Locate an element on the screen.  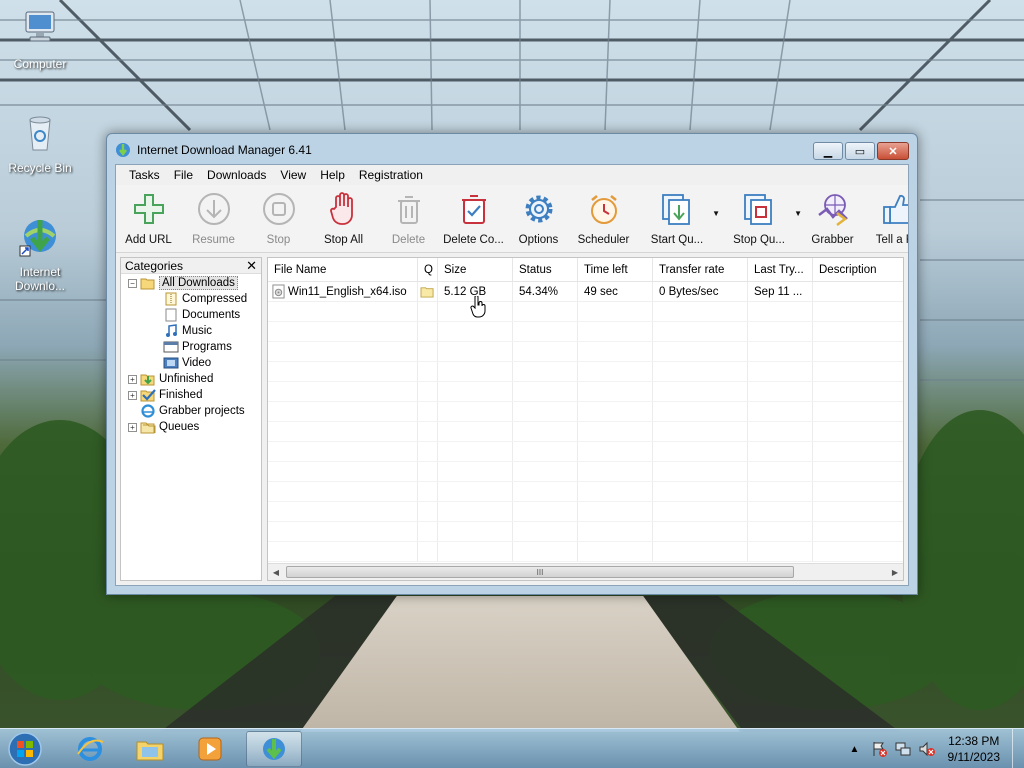
delete-completed-icon is located at coordinates (473, 209).